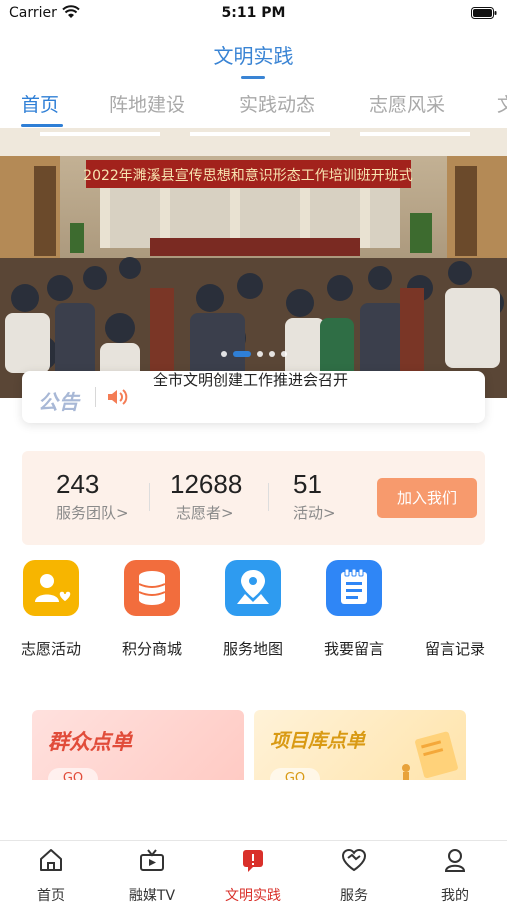 This screenshot has width=507, height=905. I want to click on stat-teams: 243 服务团队>, so click(92, 496).